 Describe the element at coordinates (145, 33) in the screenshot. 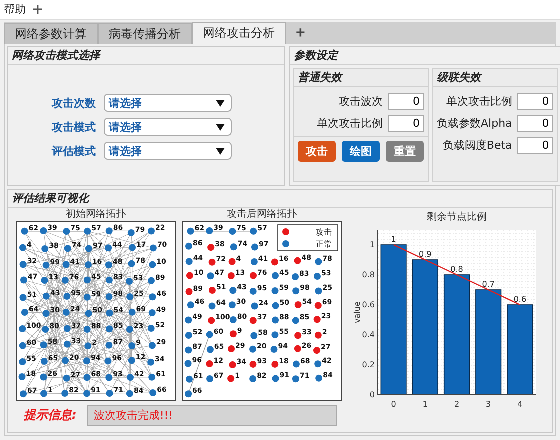

I see `tab: 病毒传播分析` at that location.